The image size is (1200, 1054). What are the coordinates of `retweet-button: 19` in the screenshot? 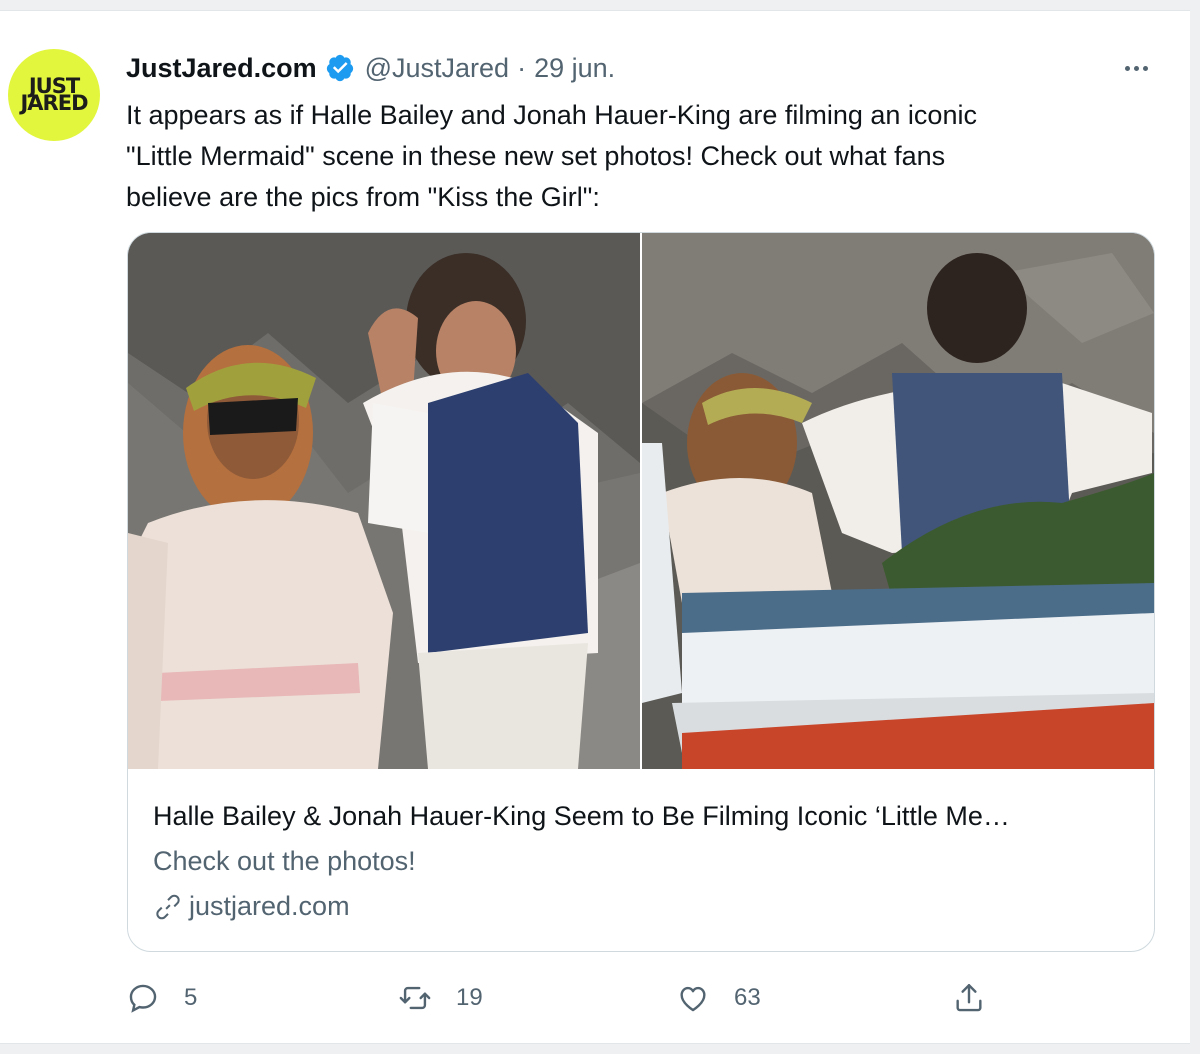 It's located at (440, 998).